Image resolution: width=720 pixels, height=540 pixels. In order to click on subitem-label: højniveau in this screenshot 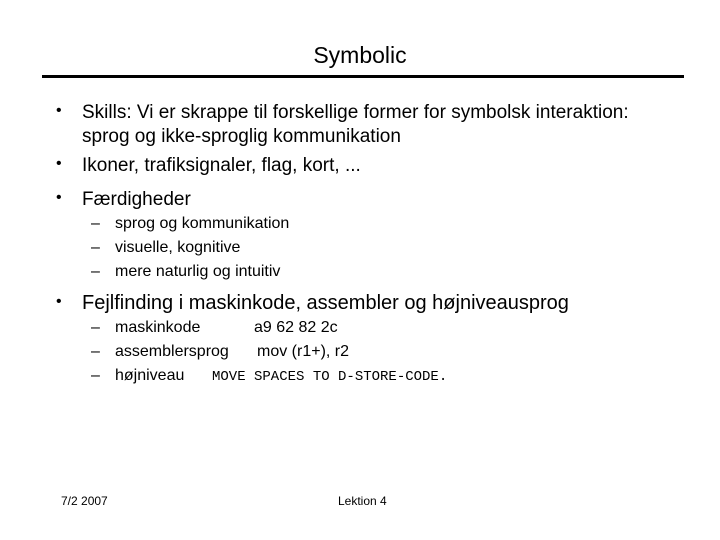, I will do `click(150, 375)`.